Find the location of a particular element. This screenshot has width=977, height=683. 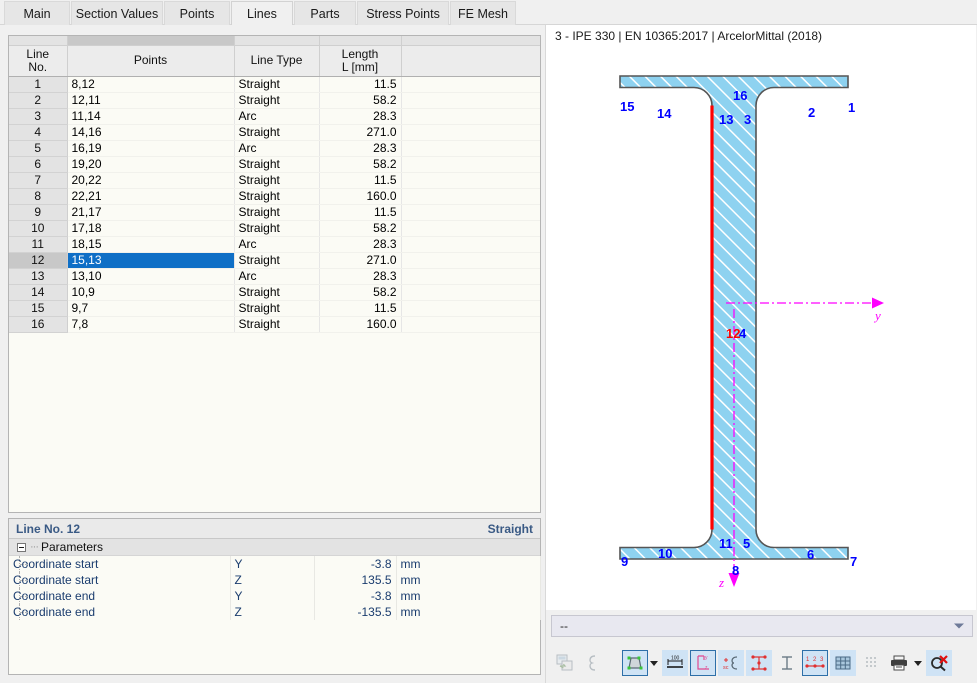

row-points: 10,9 is located at coordinates (151, 292).